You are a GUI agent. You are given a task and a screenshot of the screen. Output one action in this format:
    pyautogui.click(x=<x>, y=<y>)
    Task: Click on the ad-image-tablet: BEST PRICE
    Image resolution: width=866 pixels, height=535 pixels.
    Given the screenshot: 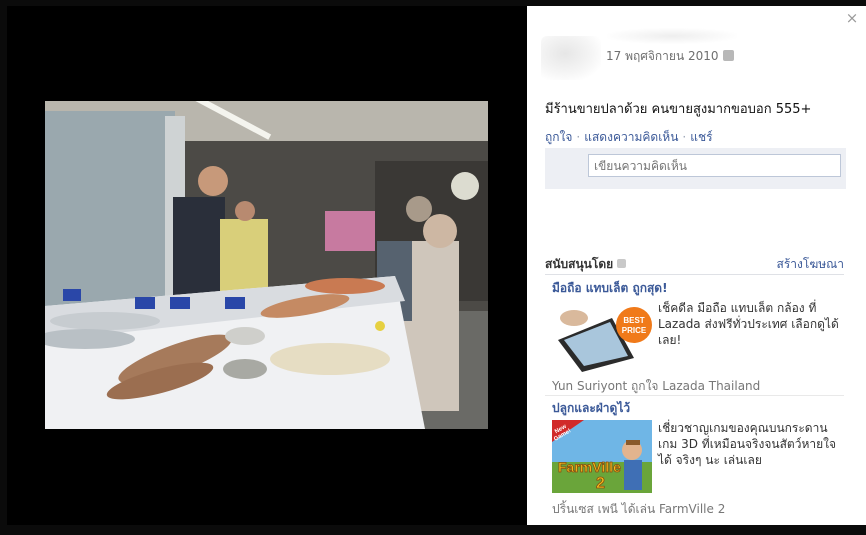 What is the action you would take?
    pyautogui.click(x=602, y=336)
    